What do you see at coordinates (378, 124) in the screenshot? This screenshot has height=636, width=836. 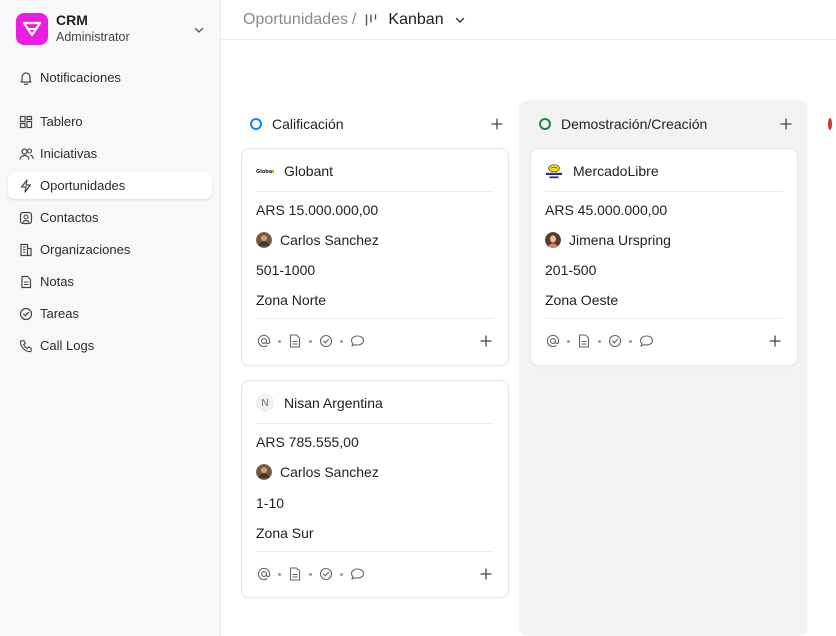 I see `column-header: Calificación` at bounding box center [378, 124].